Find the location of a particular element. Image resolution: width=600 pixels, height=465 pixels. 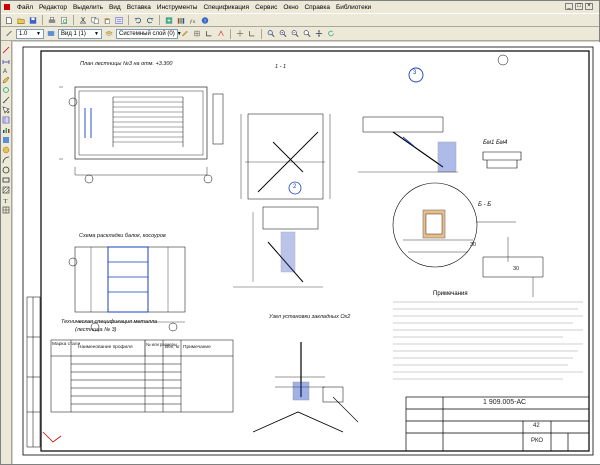

title-block-sheet: 42 is located at coordinates (536, 426).